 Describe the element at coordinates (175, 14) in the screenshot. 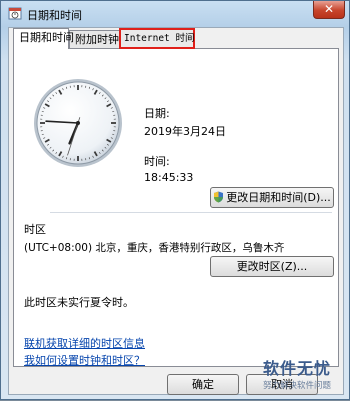

I see `title-bar: 日期和时间 ✕` at that location.